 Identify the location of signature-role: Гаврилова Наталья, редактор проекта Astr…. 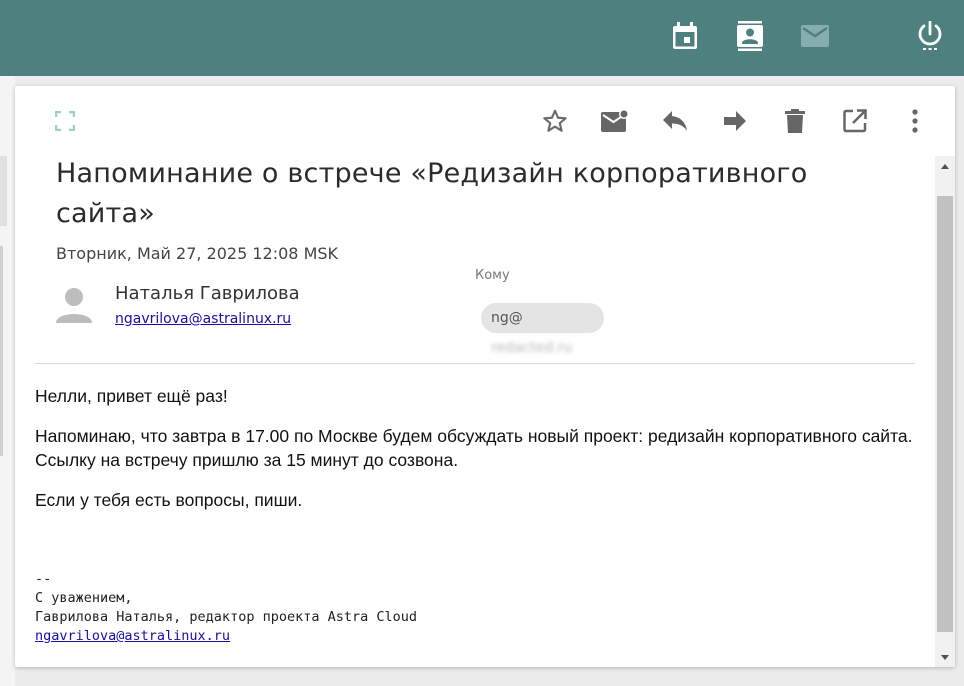
(226, 617).